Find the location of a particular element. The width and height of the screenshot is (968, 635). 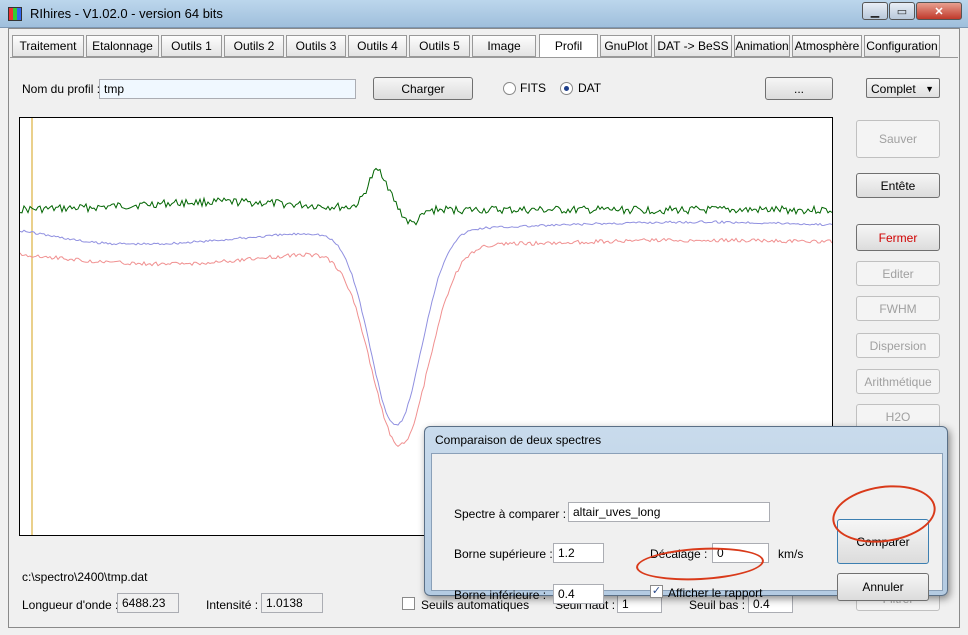

tab-outils-4: Outils 4 is located at coordinates (377, 46).